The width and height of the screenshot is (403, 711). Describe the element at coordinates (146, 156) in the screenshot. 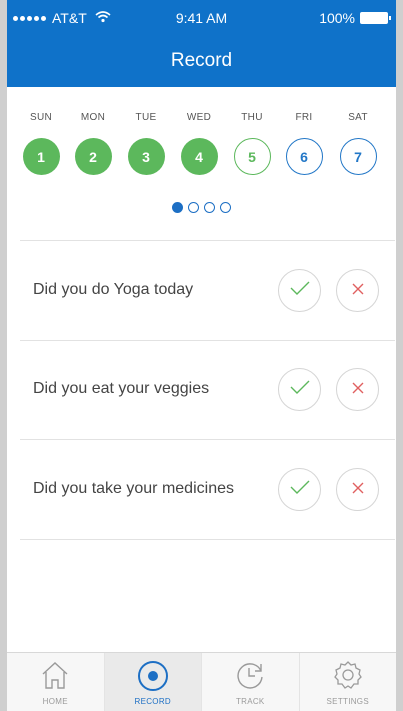

I see `day-number-circle: 3` at that location.